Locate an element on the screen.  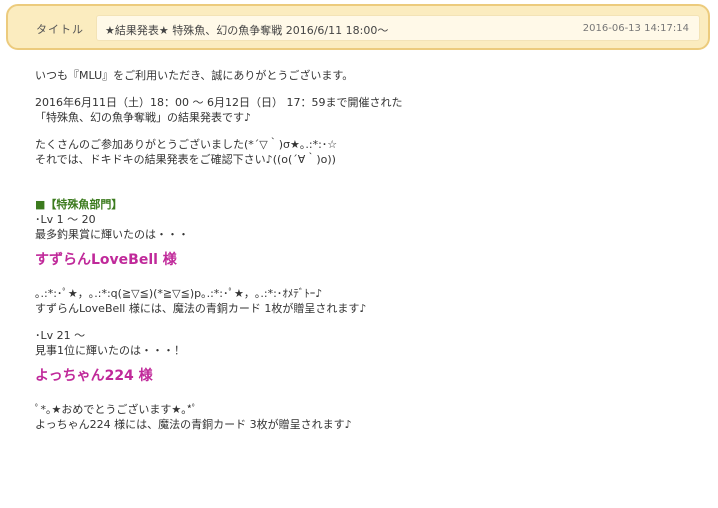
post-title: ★結果発表★ 特殊魚、幻の魚争奪戦 2016/6/11 18:00～ is located at coordinates (247, 30).